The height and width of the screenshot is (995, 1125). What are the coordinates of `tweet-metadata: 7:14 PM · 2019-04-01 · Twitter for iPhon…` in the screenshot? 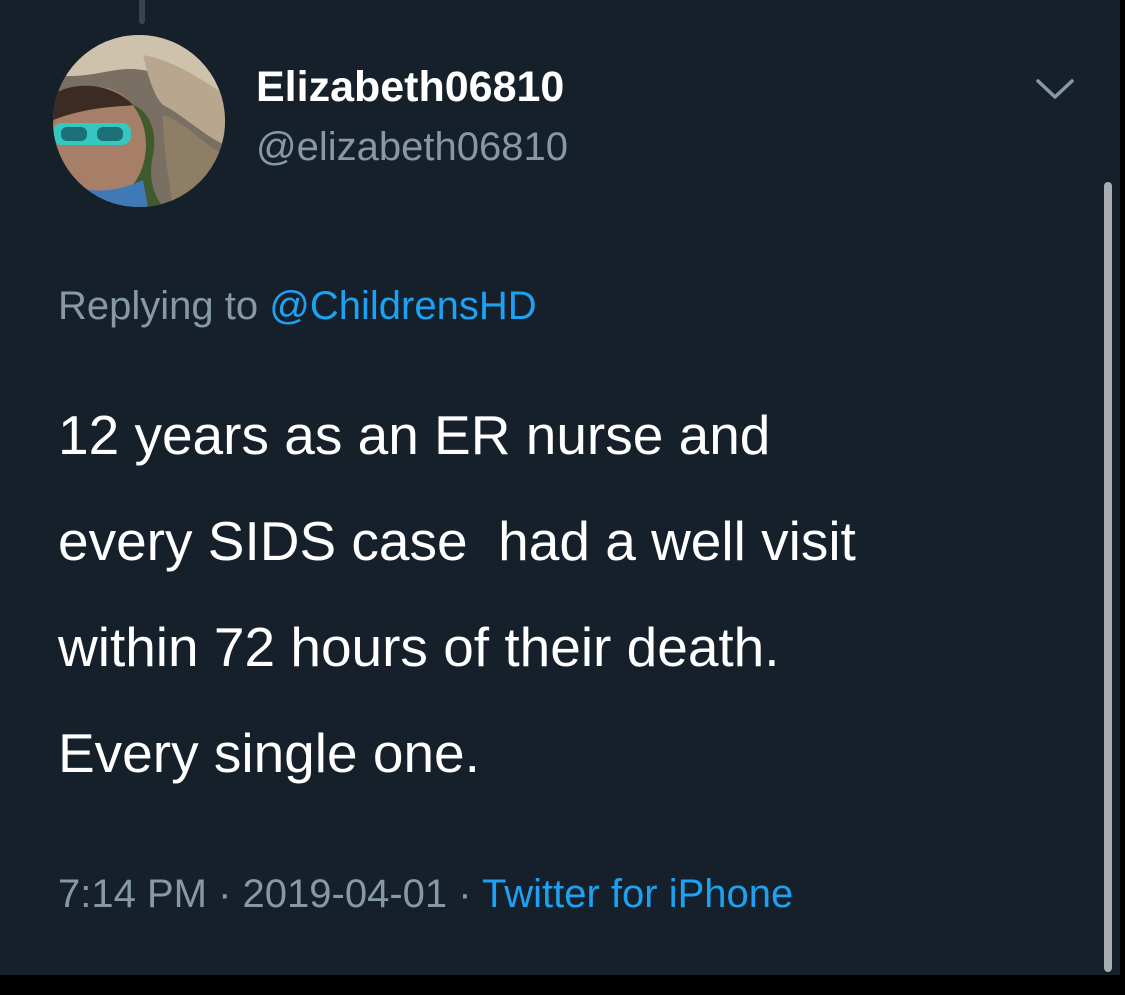 It's located at (425, 894).